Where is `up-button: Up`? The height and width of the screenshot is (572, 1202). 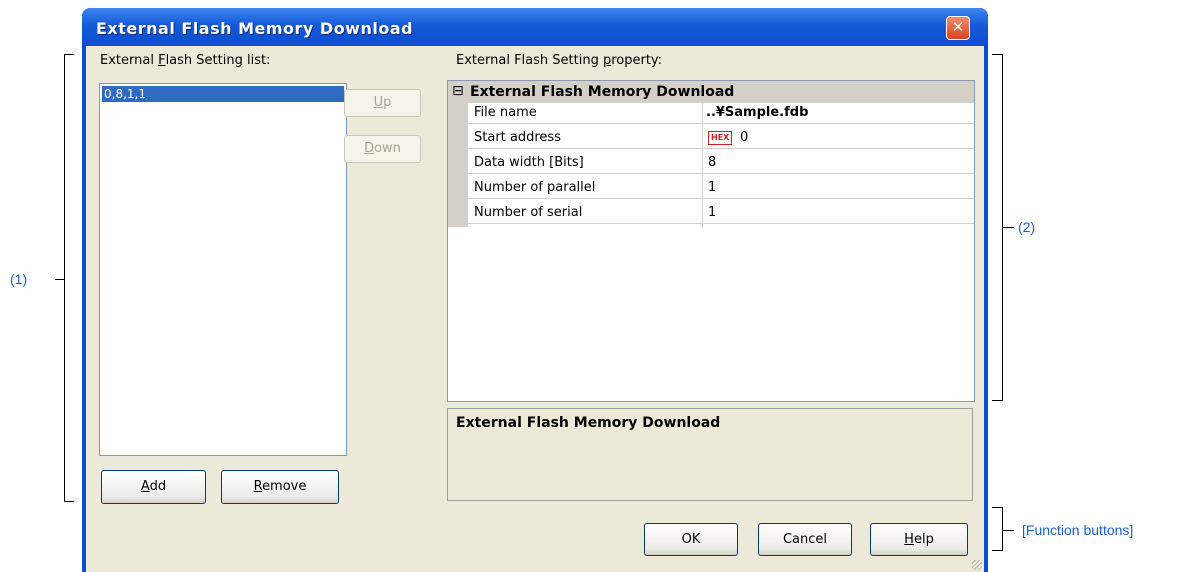
up-button: Up is located at coordinates (382, 103).